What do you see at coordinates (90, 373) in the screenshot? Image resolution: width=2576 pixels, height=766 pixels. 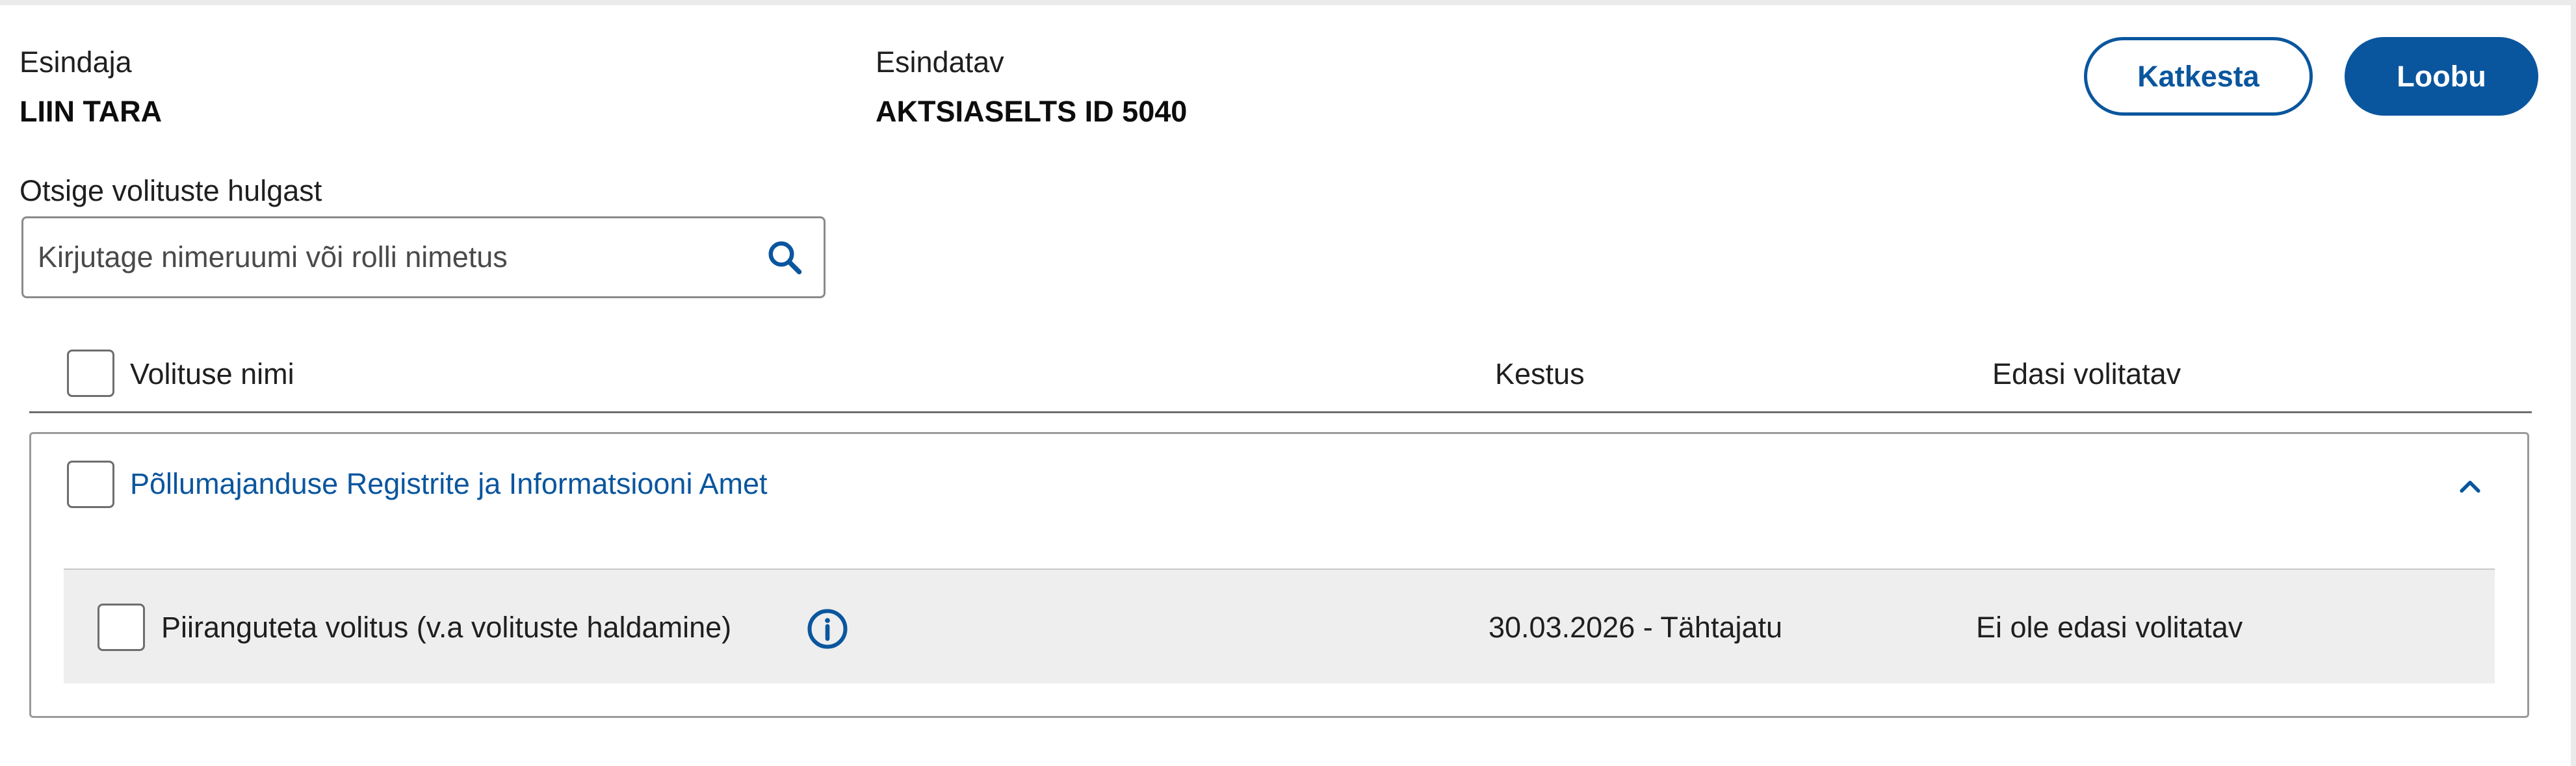 I see `select-all-checkbox` at bounding box center [90, 373].